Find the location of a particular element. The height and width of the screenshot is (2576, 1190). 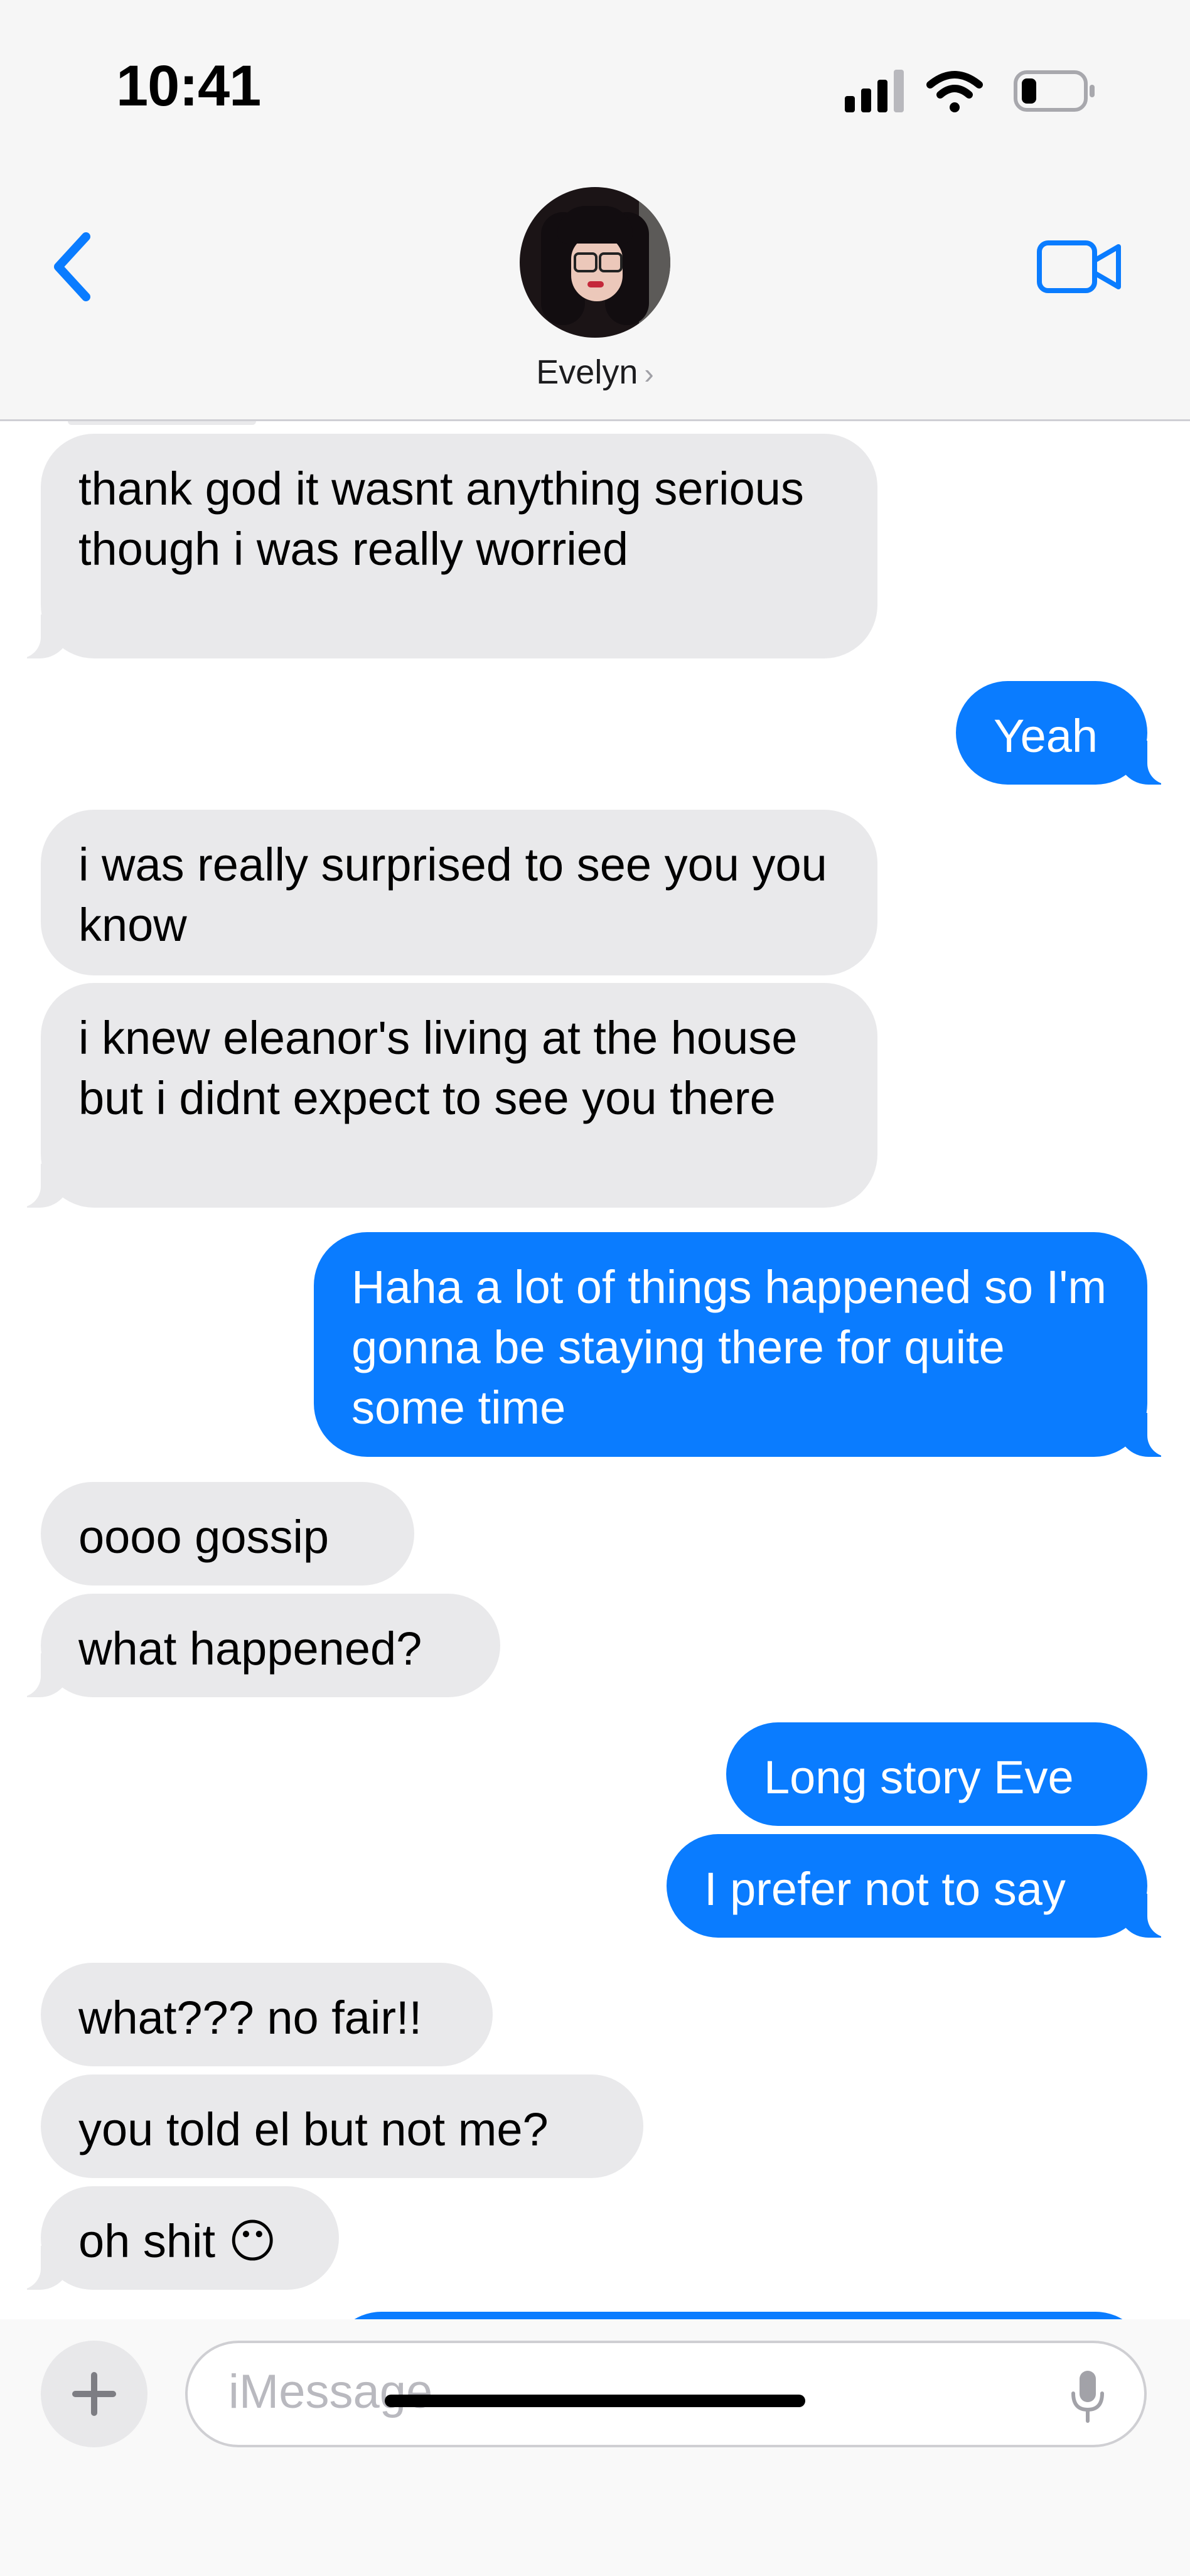

status-icons is located at coordinates (970, 91).